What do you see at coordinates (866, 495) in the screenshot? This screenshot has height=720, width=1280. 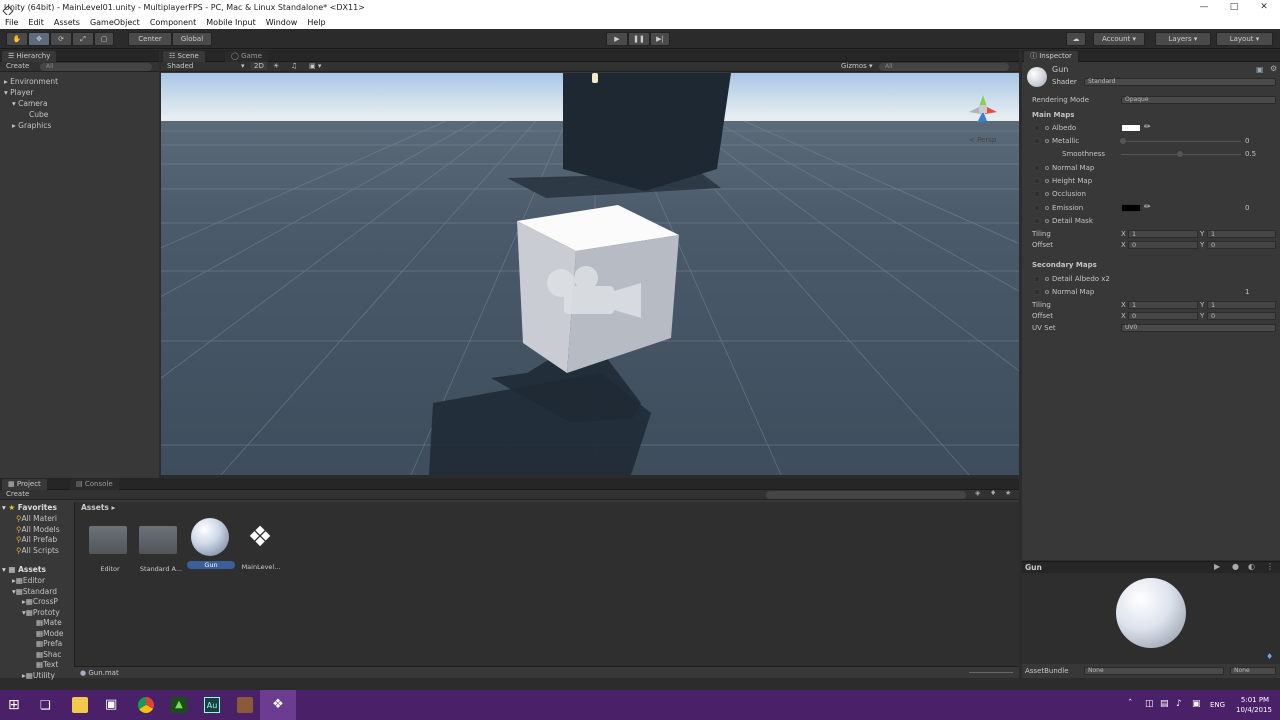 I see `project-search-input` at bounding box center [866, 495].